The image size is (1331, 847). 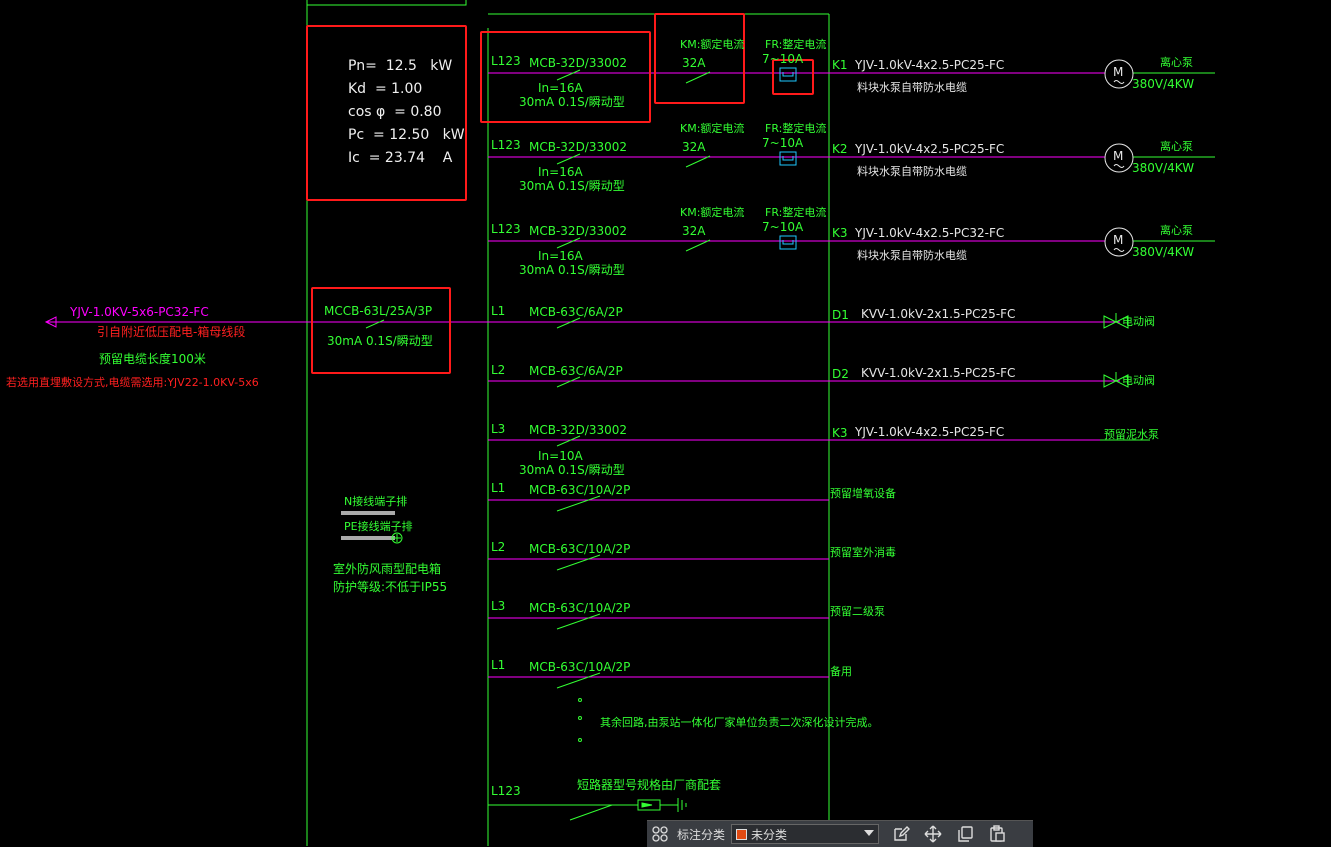 What do you see at coordinates (580, 549) in the screenshot?
I see `spare2-breaker: MCB-63C/10A/2P` at bounding box center [580, 549].